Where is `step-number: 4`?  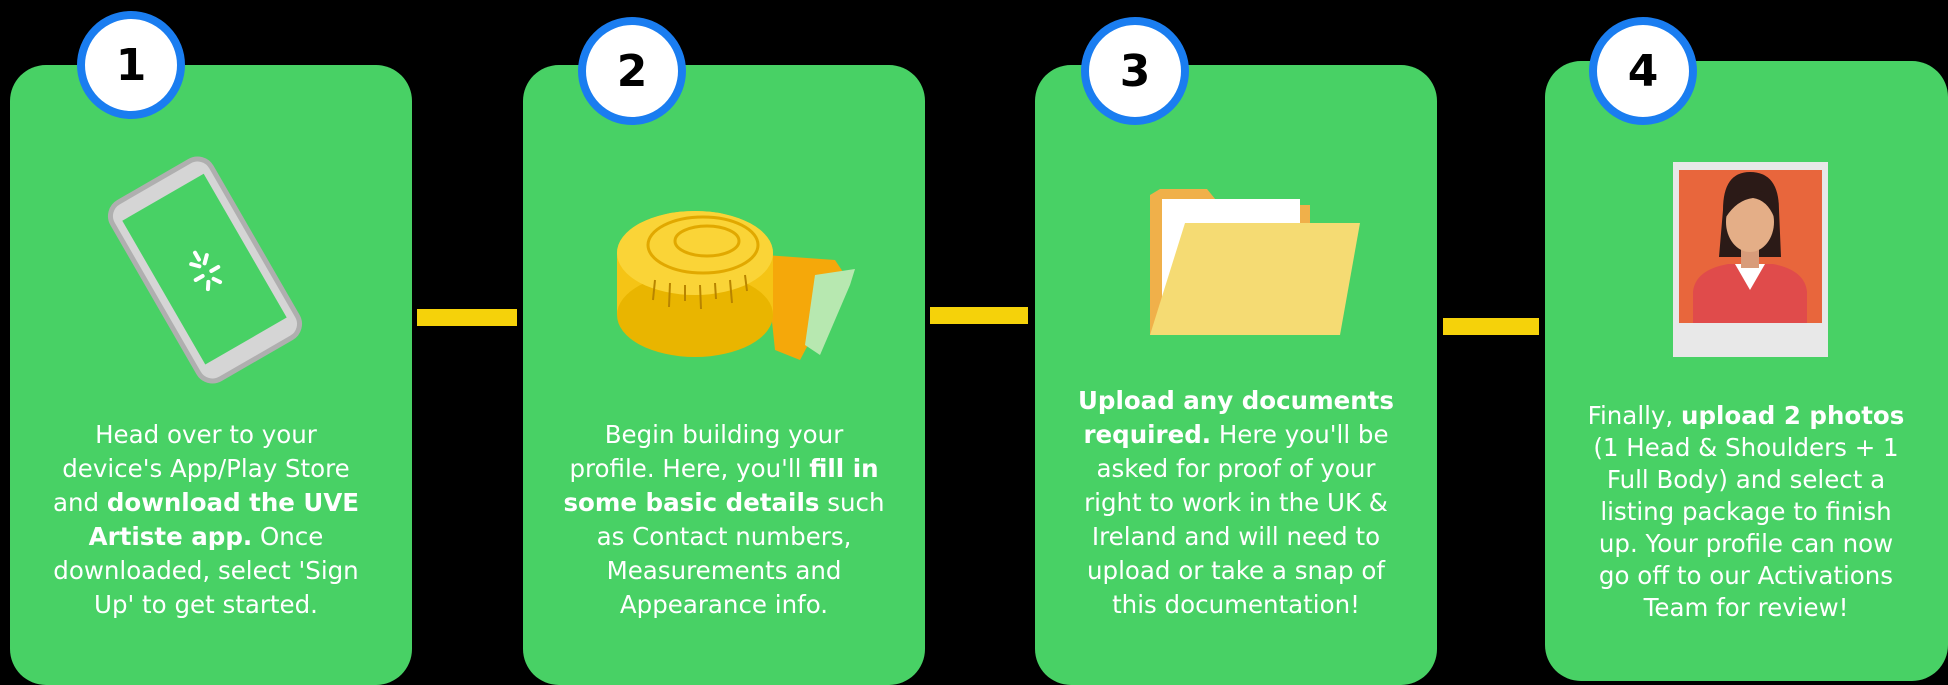
step-number: 4 is located at coordinates (1643, 71).